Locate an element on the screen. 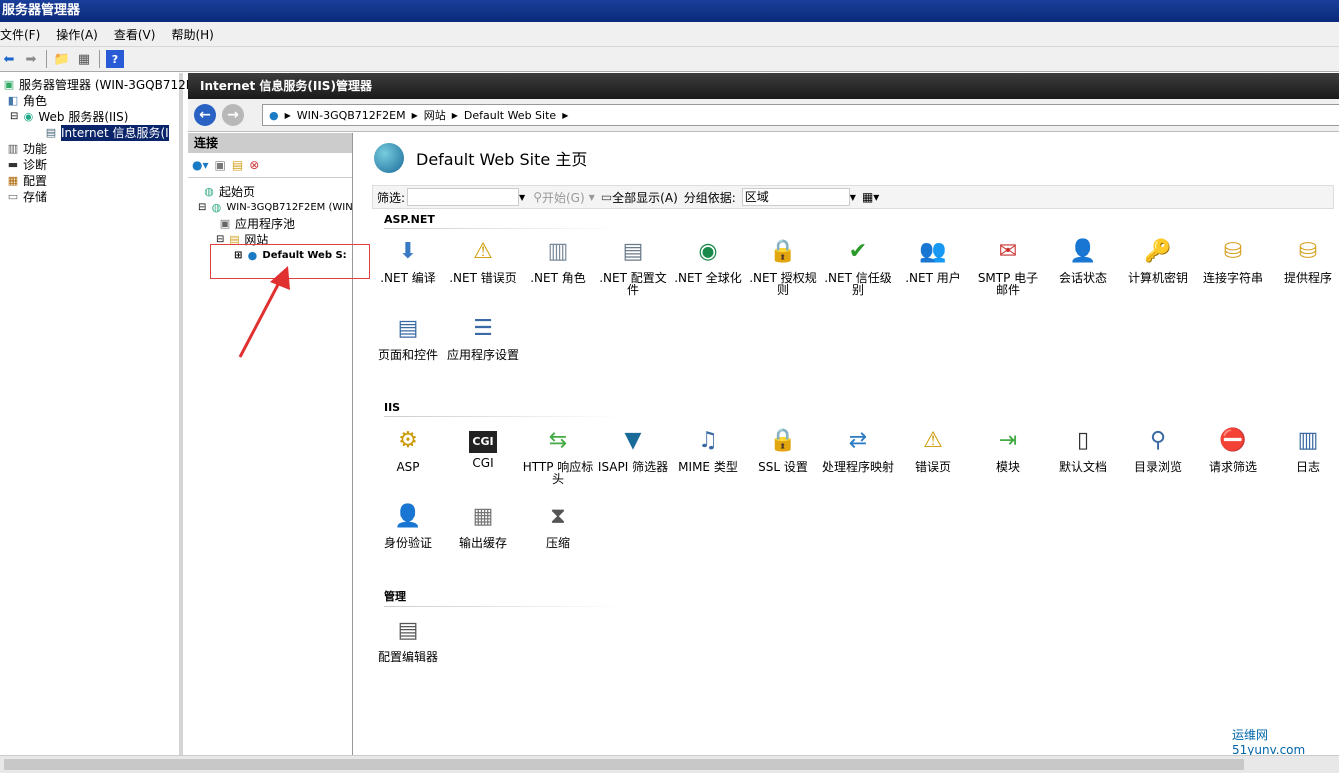 The width and height of the screenshot is (1339, 773). feature-smtp-email: ✉ SMTP 电子邮件 is located at coordinates (1008, 266).